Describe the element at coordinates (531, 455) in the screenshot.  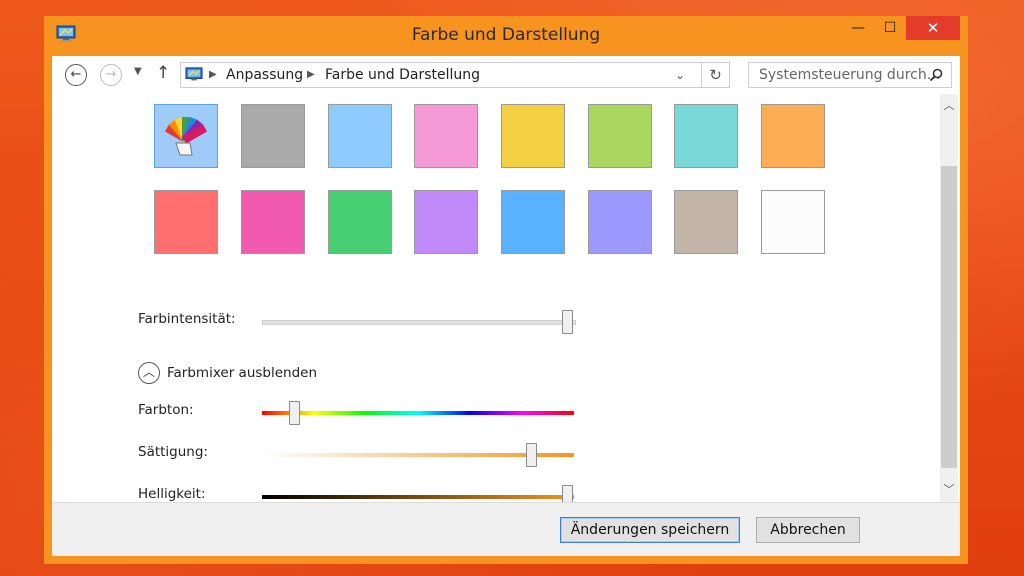
I see `saturation-slider-thumb` at that location.